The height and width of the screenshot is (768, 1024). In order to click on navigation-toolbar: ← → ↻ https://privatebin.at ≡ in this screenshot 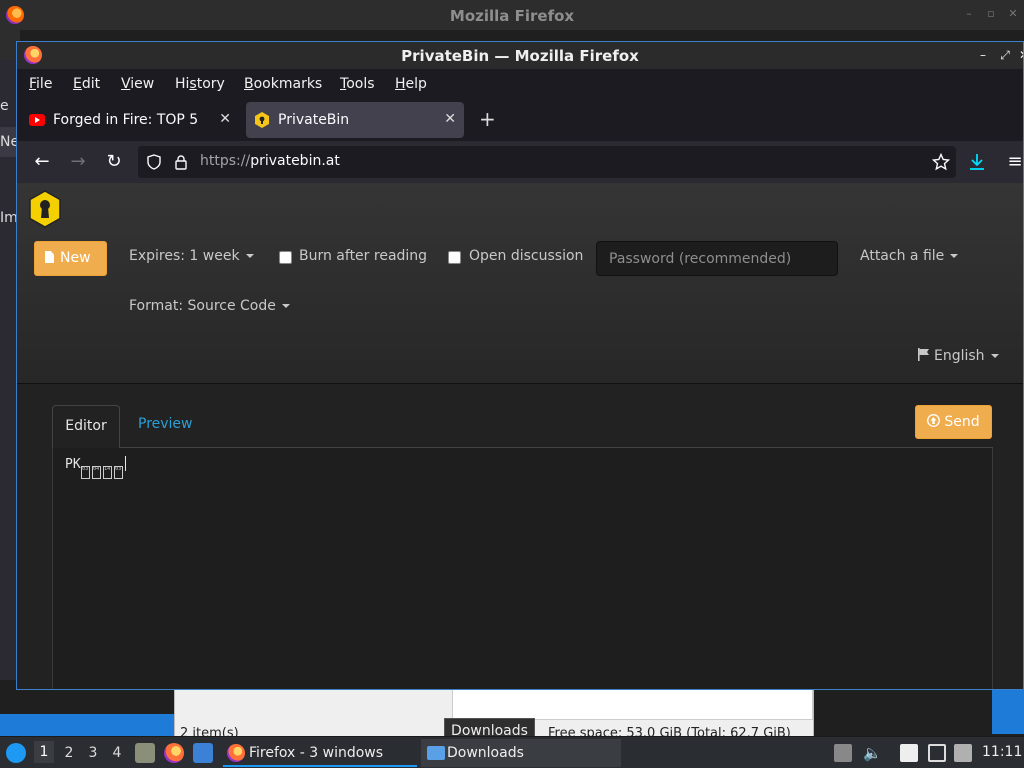, I will do `click(520, 162)`.